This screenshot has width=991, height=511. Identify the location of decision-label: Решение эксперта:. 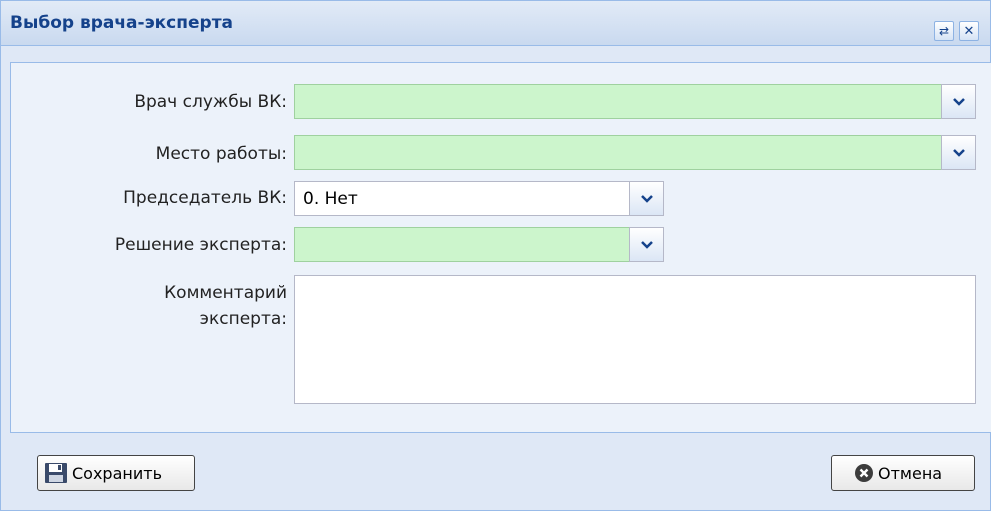
(200, 245).